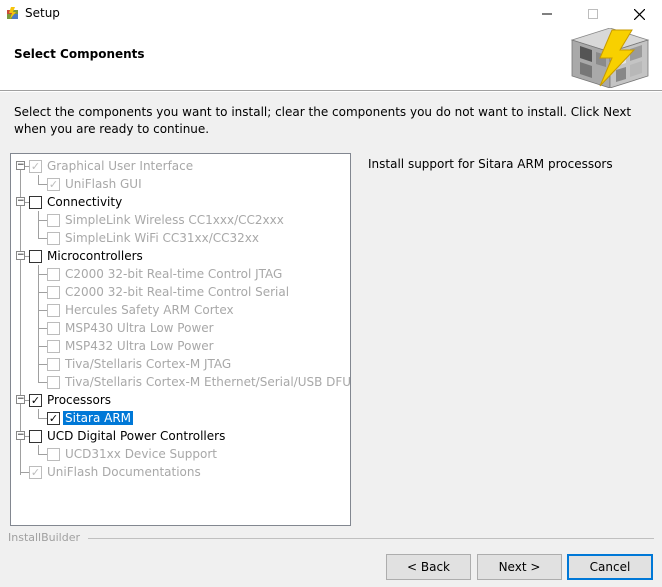 This screenshot has height=587, width=662. Describe the element at coordinates (162, 238) in the screenshot. I see `tree-item-label: SimpleLink WiFi CC31xx/CC32xx` at that location.